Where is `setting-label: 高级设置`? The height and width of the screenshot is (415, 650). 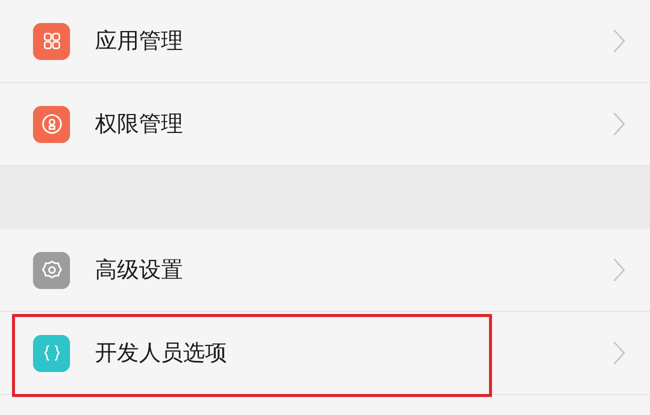
setting-label: 高级设置 is located at coordinates (353, 270).